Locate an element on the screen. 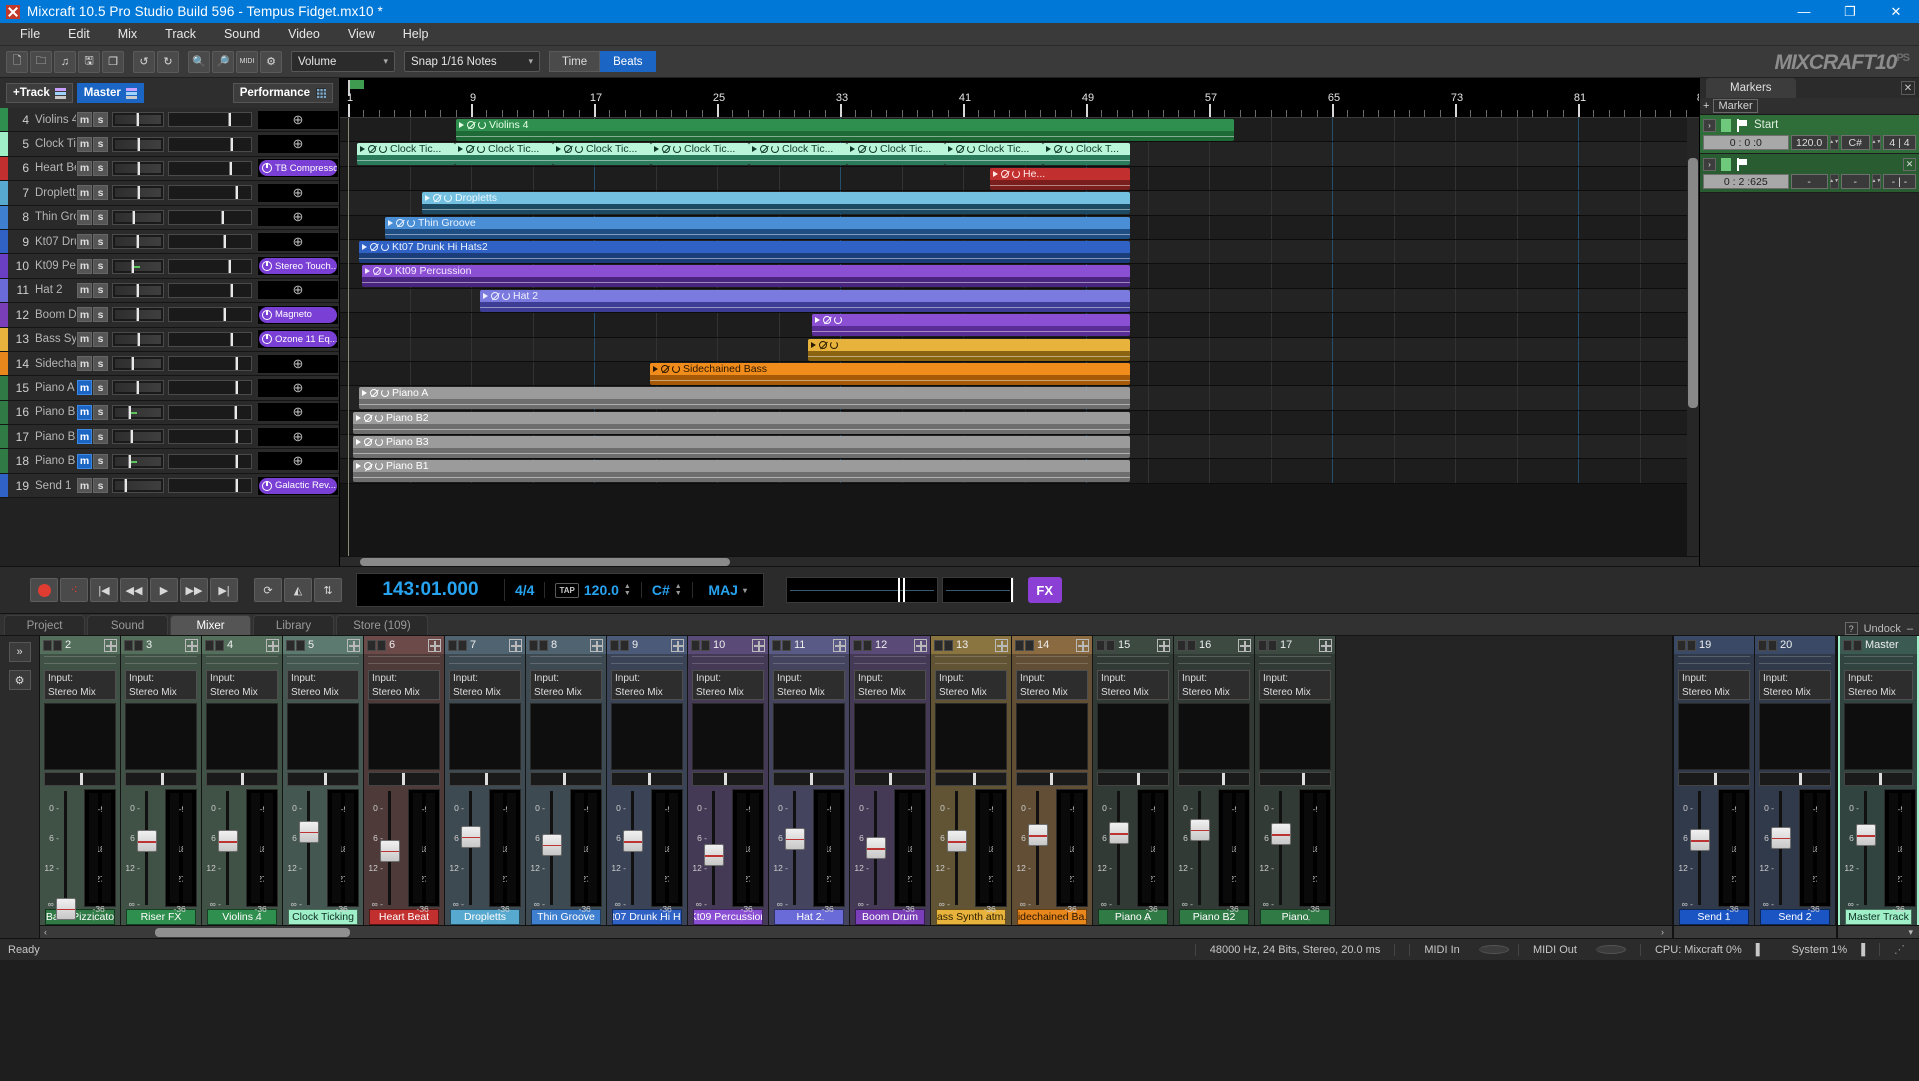  tap-tempo-button: TAP is located at coordinates (567, 590).